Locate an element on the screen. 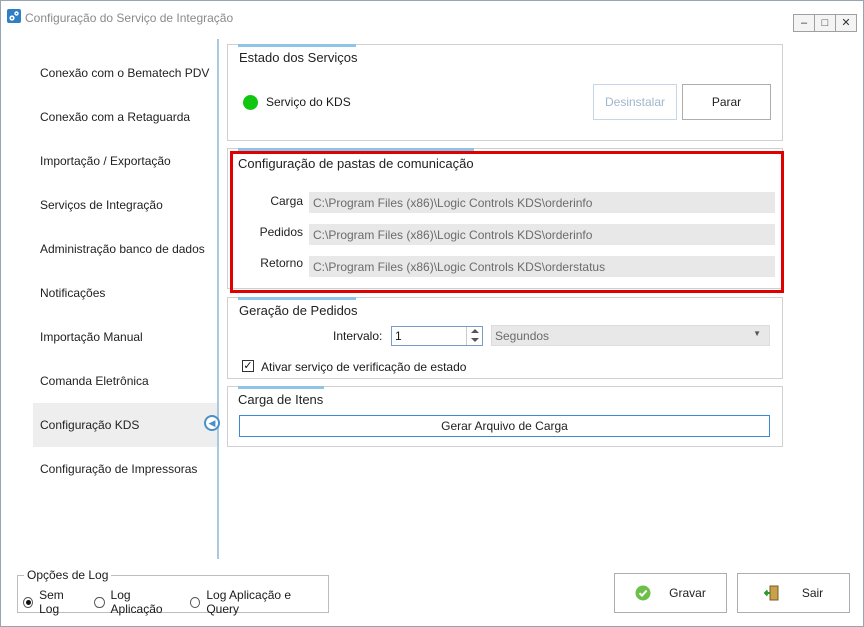 The width and height of the screenshot is (864, 627). stop-button: Parar is located at coordinates (726, 102).